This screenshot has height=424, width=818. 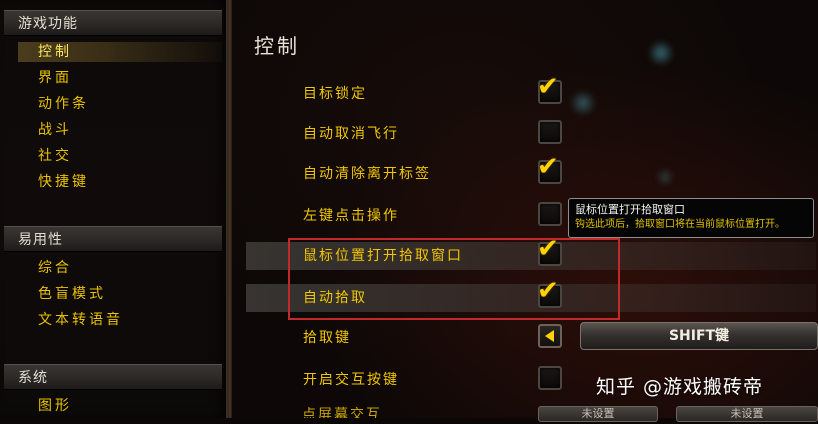 I want to click on page-title: 控制, so click(x=277, y=46).